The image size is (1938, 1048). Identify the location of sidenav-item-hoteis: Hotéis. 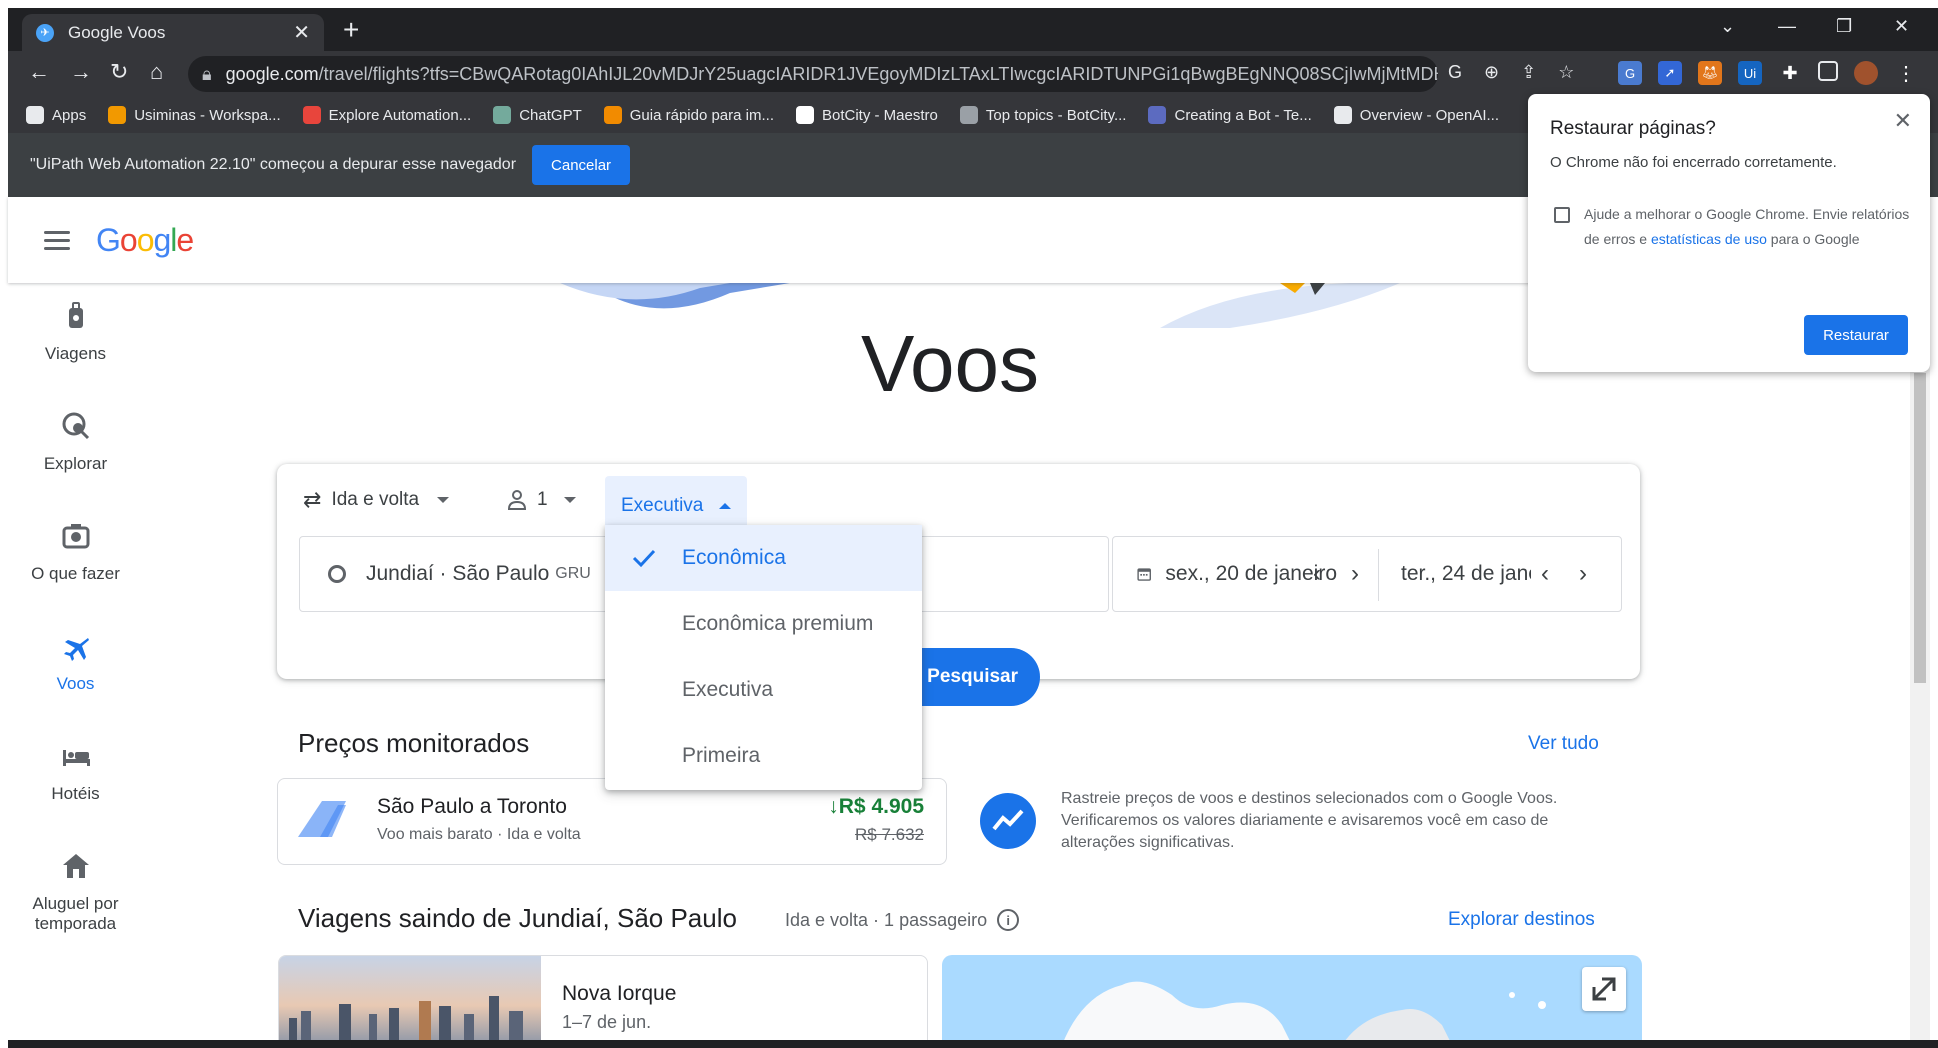
(75, 772).